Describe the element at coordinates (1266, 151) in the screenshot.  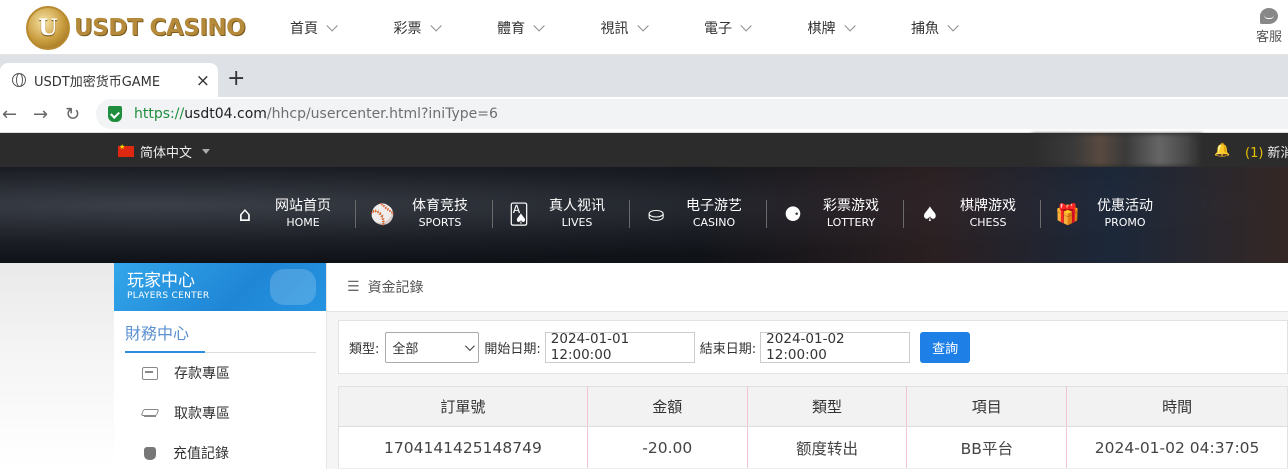
I see `notification-link: (1) 新消` at that location.